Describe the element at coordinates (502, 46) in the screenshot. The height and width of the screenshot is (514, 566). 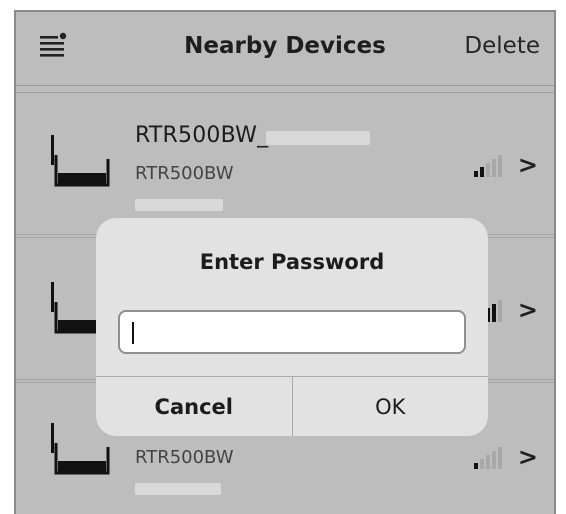
I see `delete-button: Delete` at that location.